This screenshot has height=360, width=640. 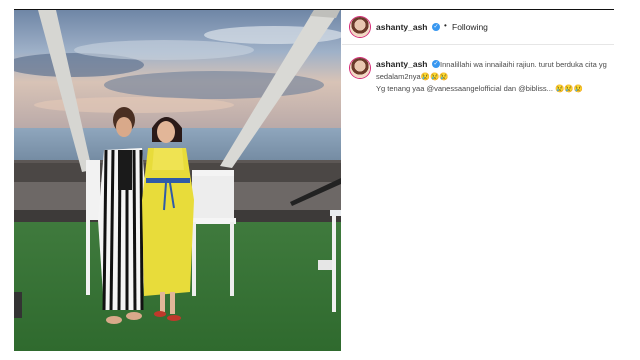 I want to click on profile-avatar, so click(x=360, y=27).